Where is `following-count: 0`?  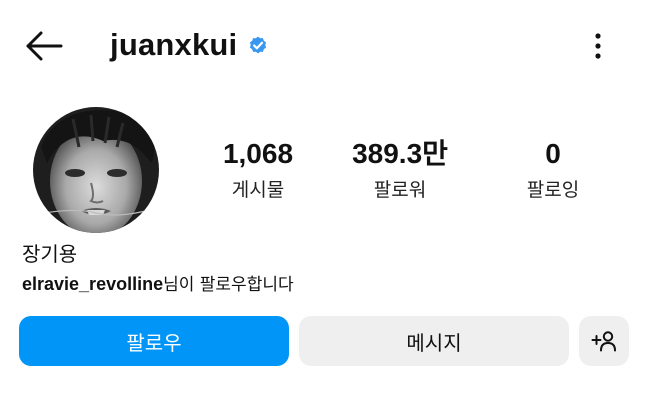 following-count: 0 is located at coordinates (553, 153).